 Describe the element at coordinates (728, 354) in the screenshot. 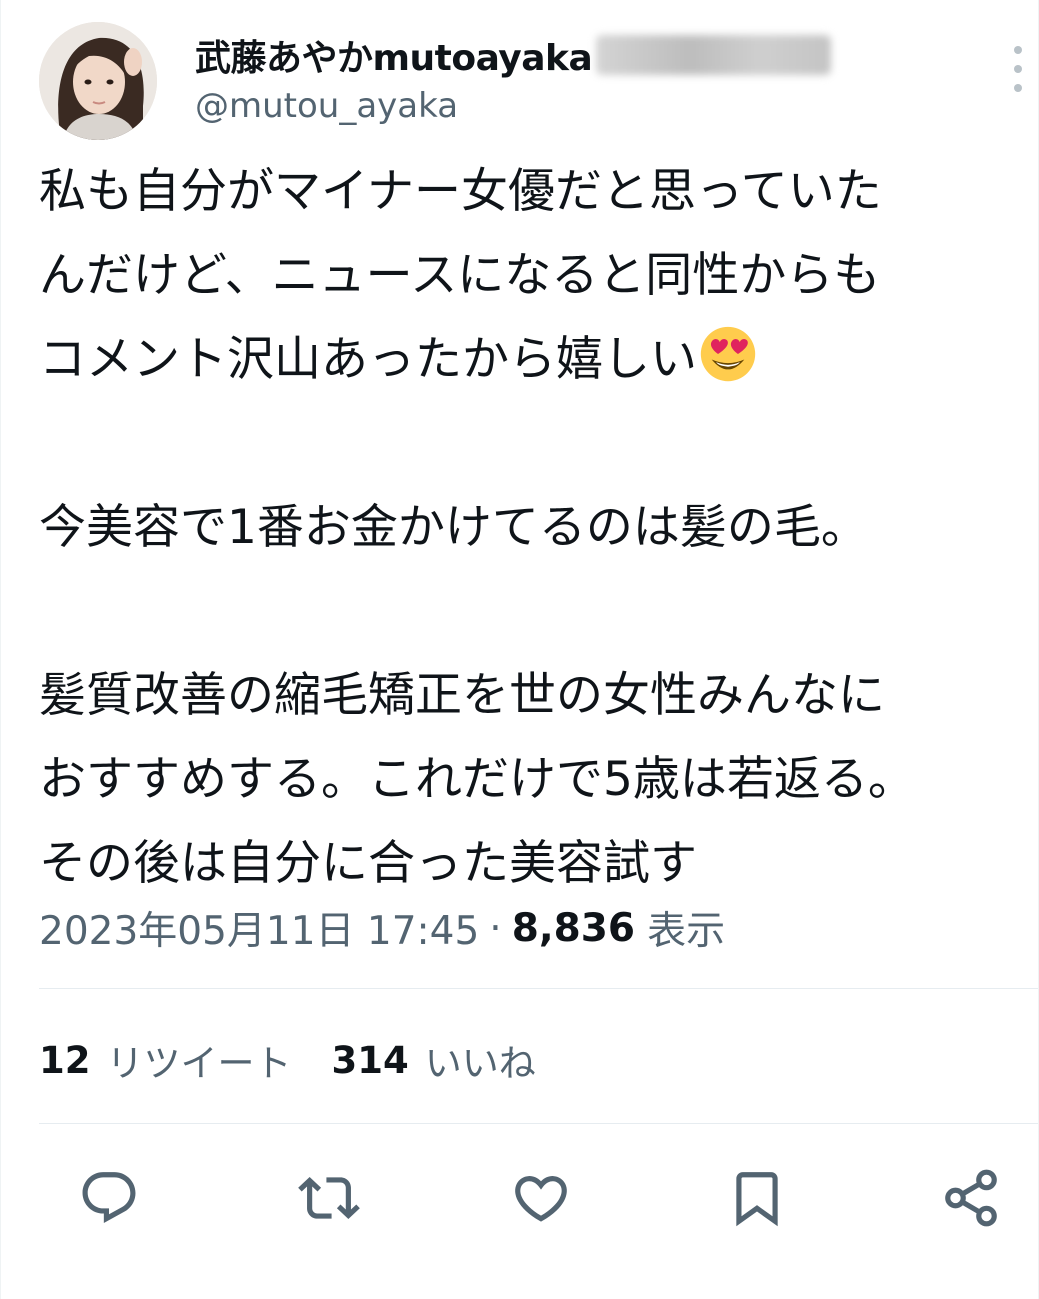

I see `heart-eyes-emoji-icon` at that location.